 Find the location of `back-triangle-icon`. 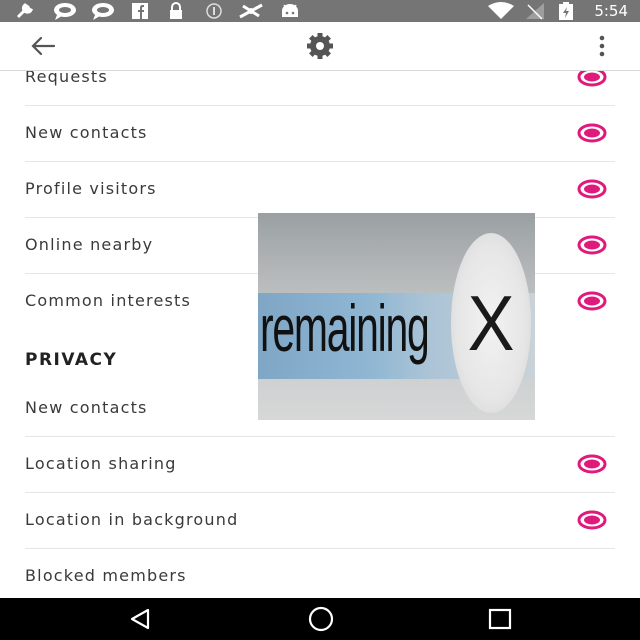

back-triangle-icon is located at coordinates (140, 622).